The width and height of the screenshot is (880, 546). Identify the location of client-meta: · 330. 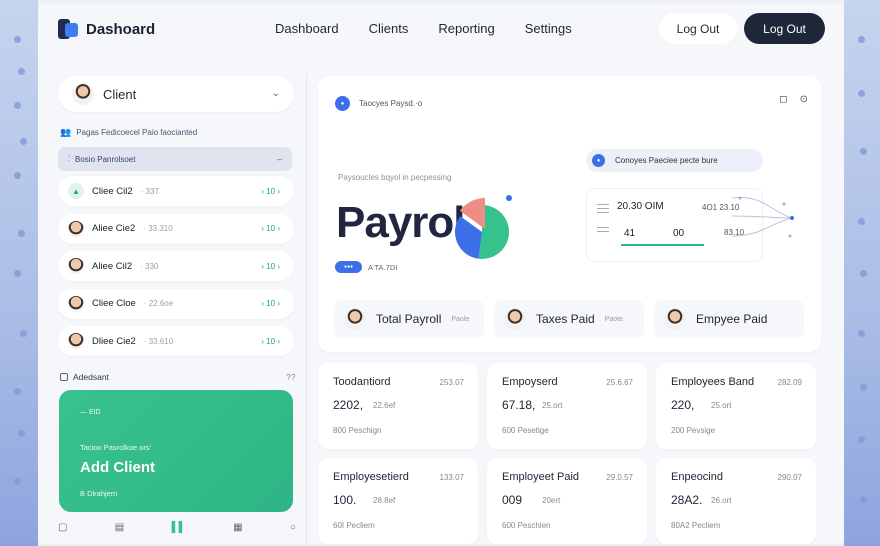
(149, 266).